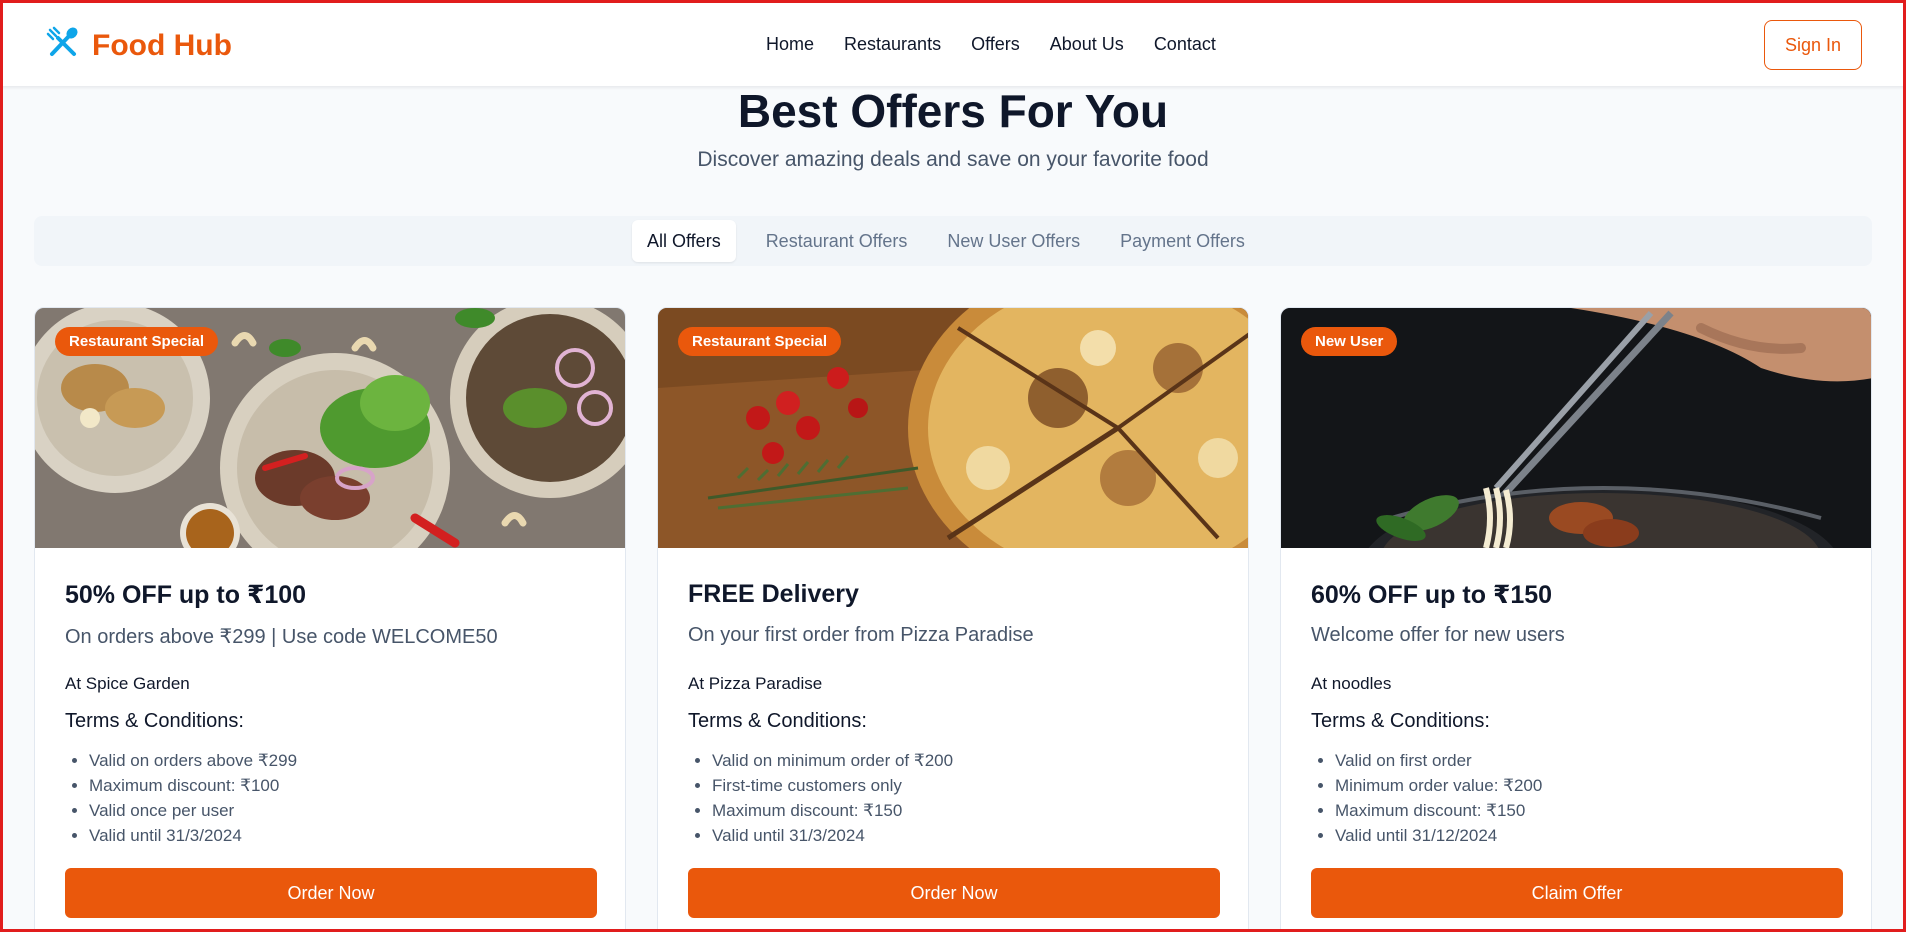 The height and width of the screenshot is (932, 1906). What do you see at coordinates (162, 45) in the screenshot?
I see `brand-name: Food Hub` at bounding box center [162, 45].